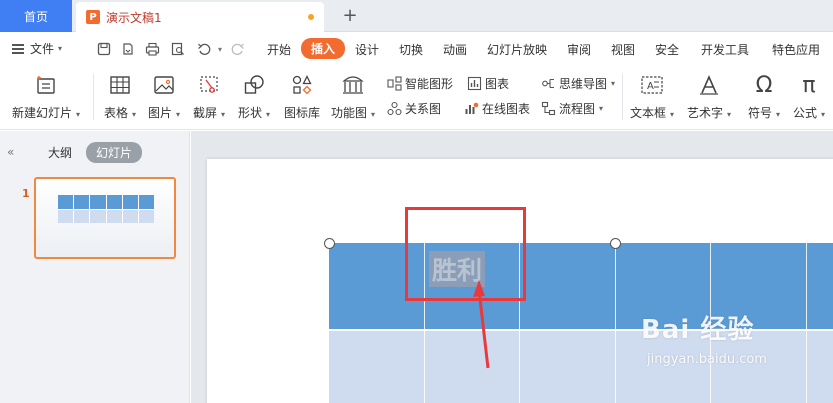  I want to click on textbox-label: 文本框 ▾, so click(652, 113).